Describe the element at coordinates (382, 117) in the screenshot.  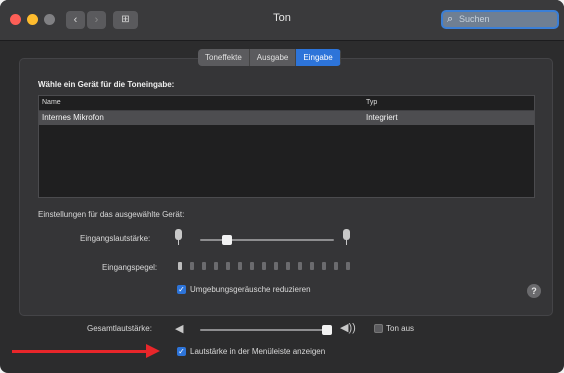
I see `device-type: Integriert` at that location.